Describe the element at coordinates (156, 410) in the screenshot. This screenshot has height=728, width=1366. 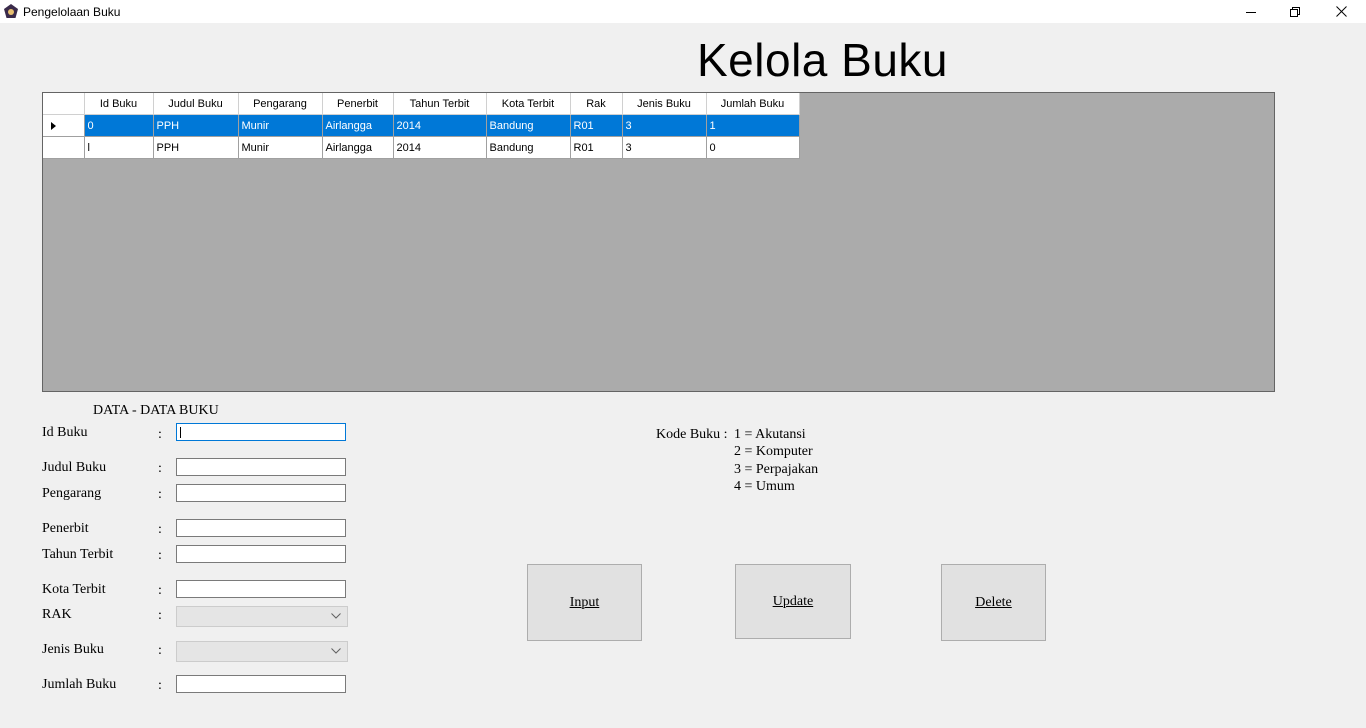
I see `form-section-title: DATA - DATA BUKU` at that location.